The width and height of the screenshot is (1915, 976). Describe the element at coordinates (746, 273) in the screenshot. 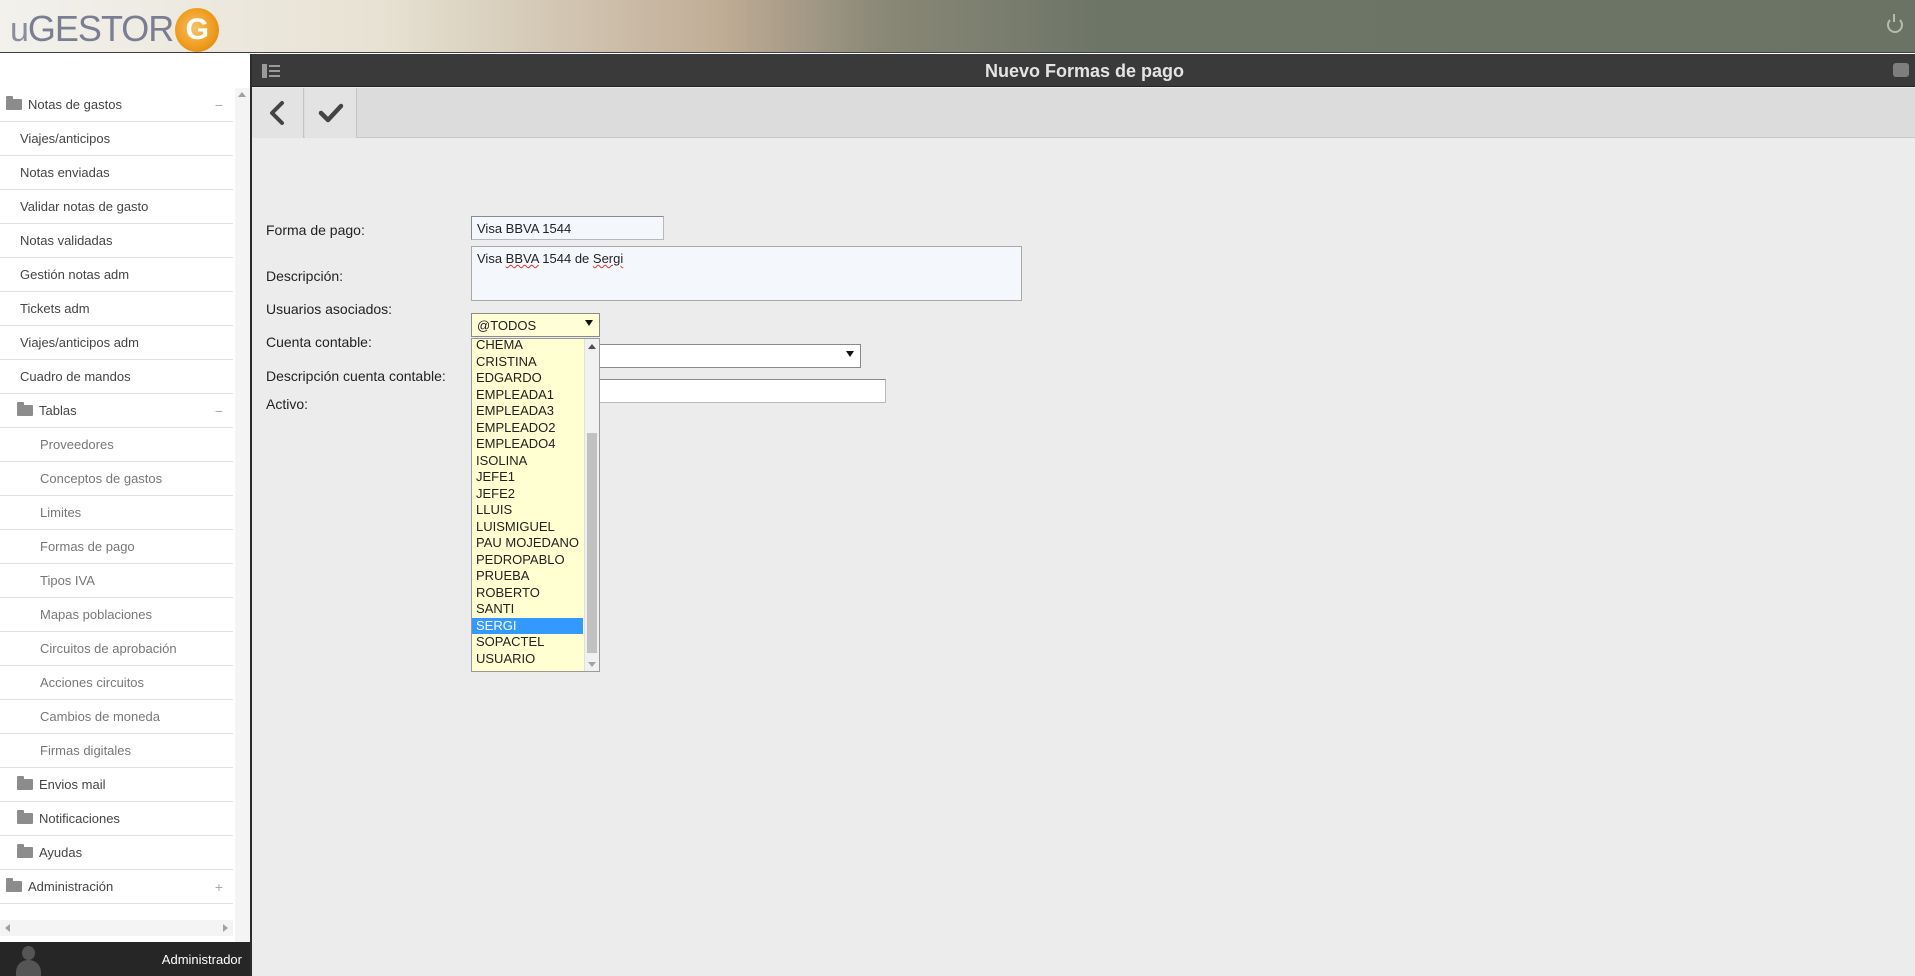

I see `descripcion-textarea: Visa BBVA 1544 de Sergi` at that location.